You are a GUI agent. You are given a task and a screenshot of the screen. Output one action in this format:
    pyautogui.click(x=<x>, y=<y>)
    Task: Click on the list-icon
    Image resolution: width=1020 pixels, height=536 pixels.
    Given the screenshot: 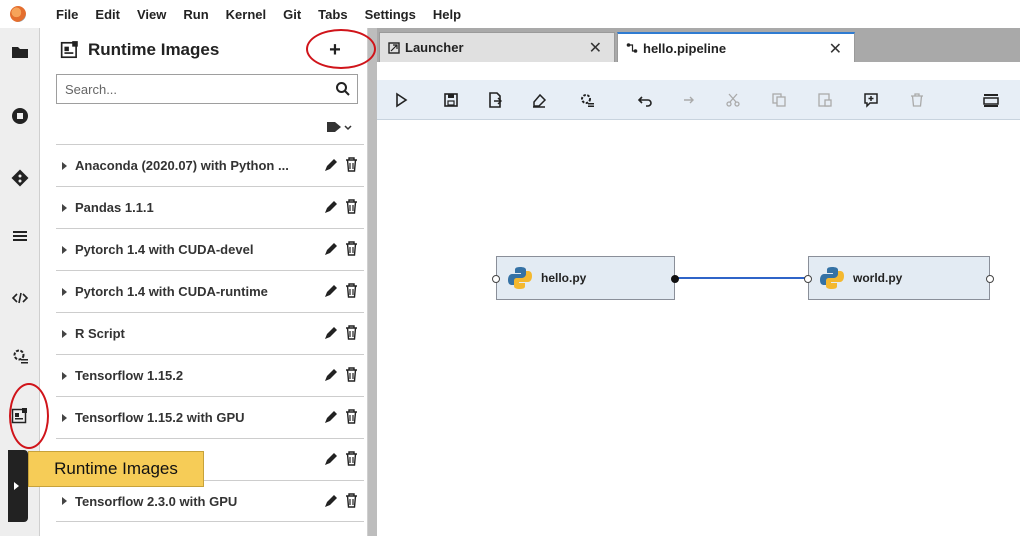 What is the action you would take?
    pyautogui.click(x=20, y=236)
    